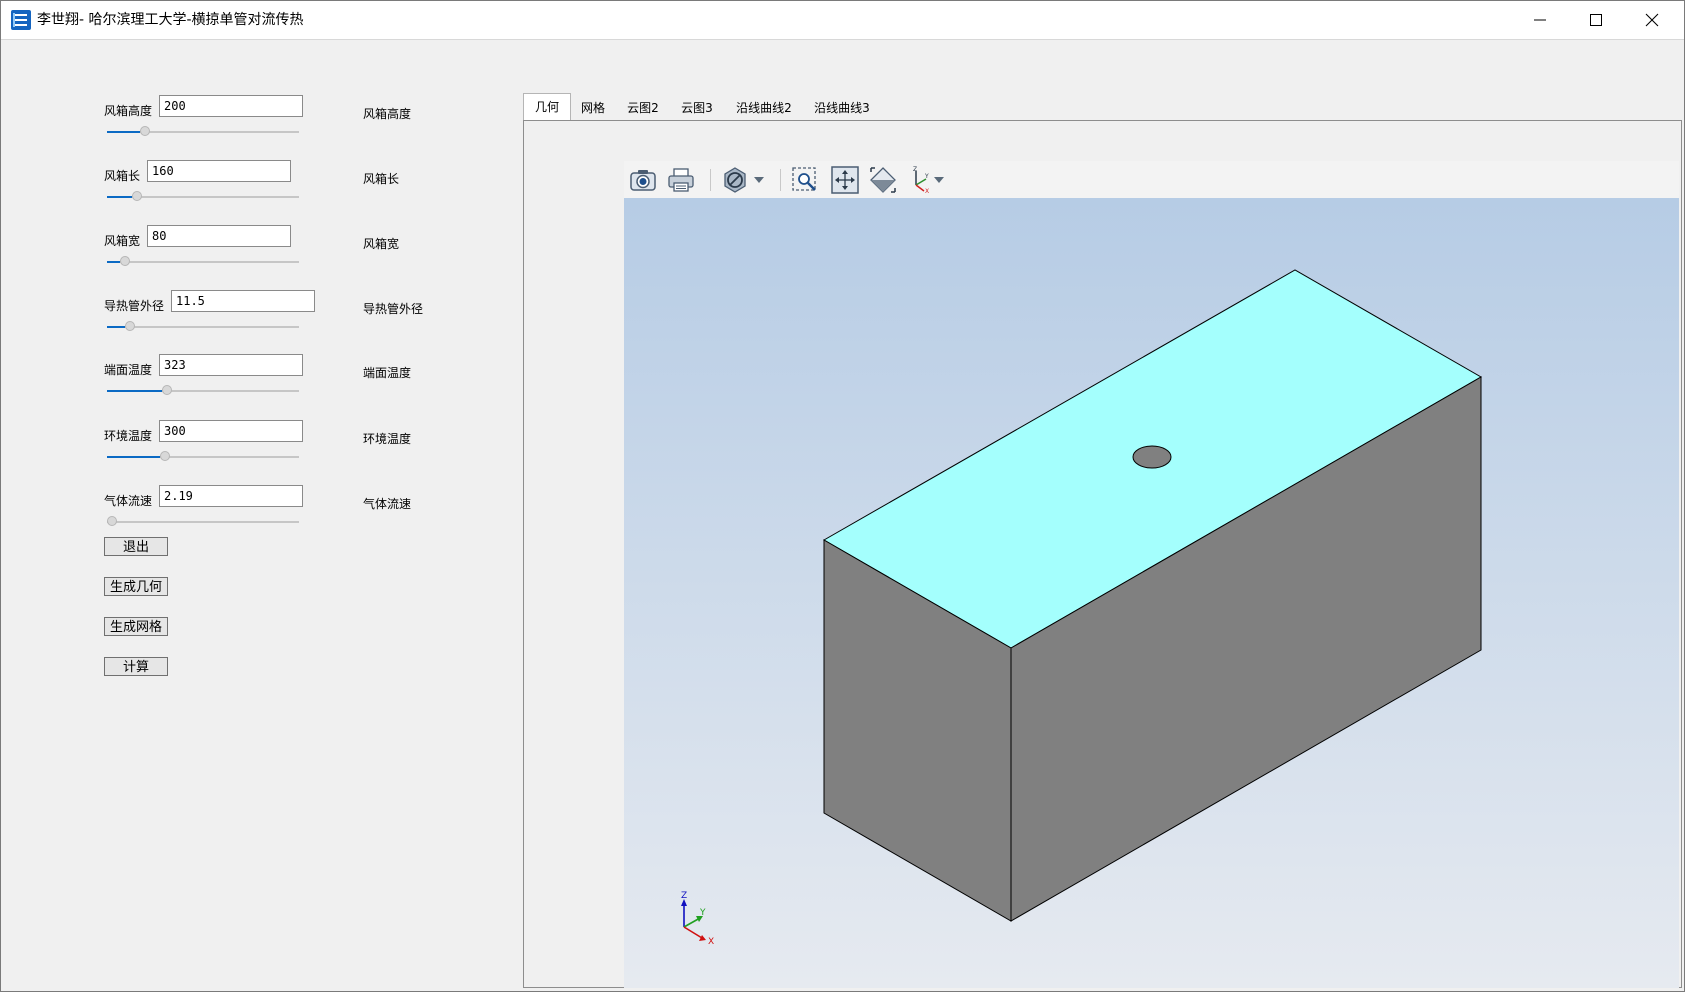 Image resolution: width=1685 pixels, height=992 pixels. What do you see at coordinates (764, 107) in the screenshot?
I see `tab-line-plot-2: 沿线曲线2` at bounding box center [764, 107].